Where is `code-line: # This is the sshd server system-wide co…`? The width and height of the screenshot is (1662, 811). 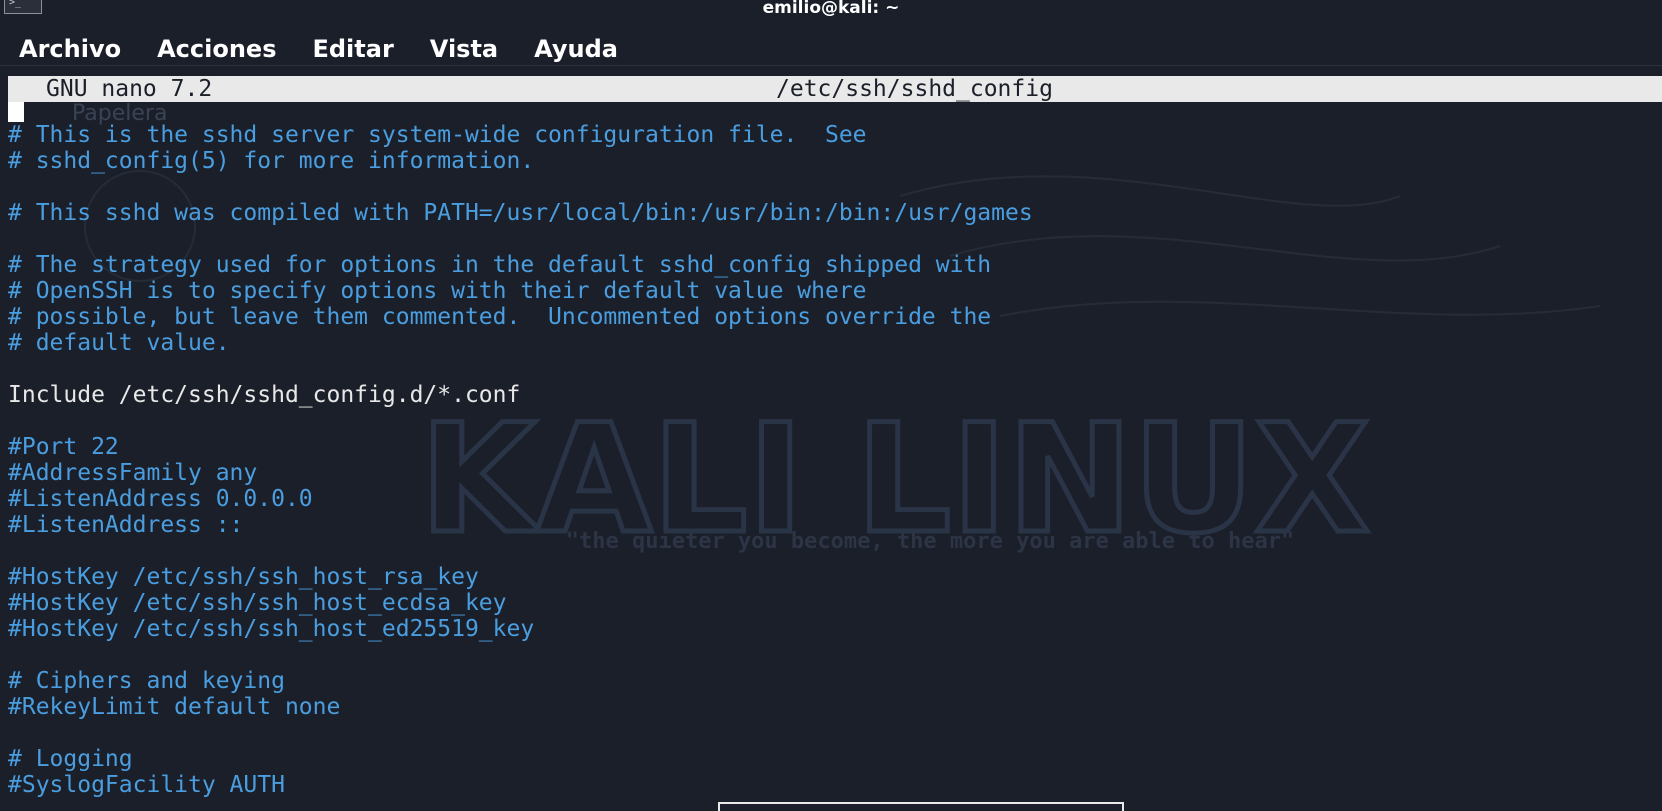 code-line: # This is the sshd server system-wide co… is located at coordinates (437, 135).